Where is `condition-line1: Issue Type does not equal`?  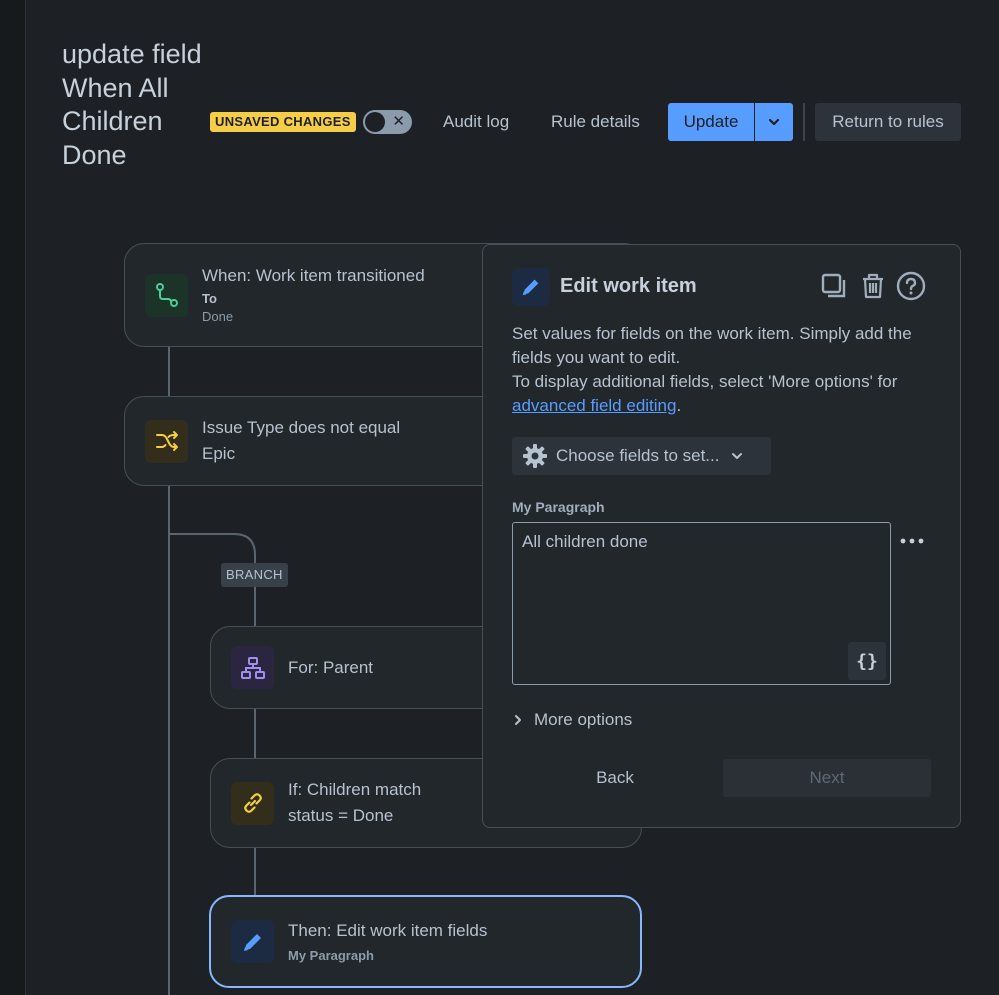 condition-line1: Issue Type does not equal is located at coordinates (301, 427).